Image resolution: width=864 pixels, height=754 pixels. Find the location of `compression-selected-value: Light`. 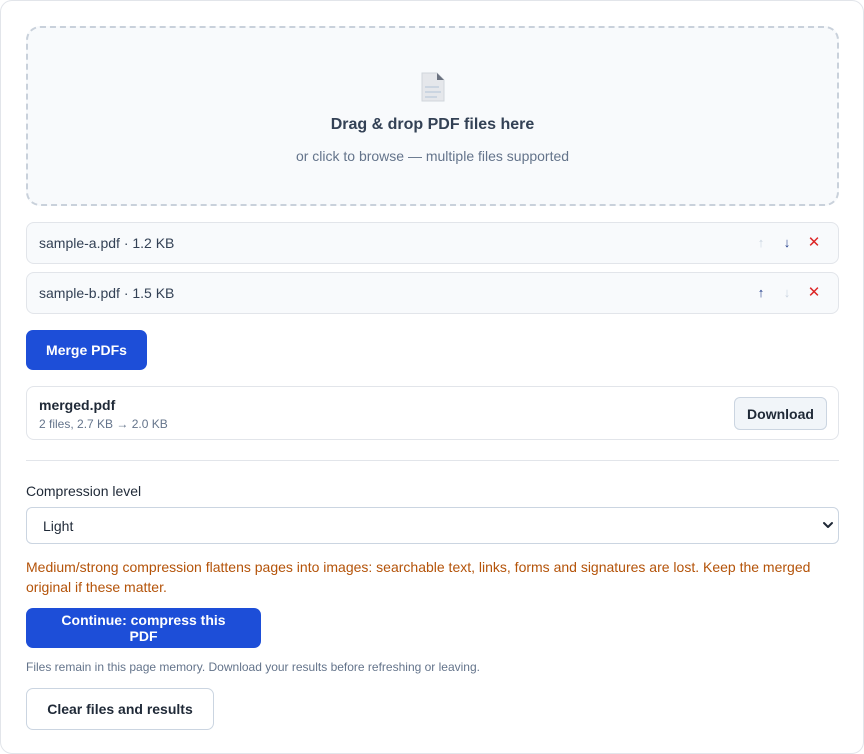

compression-selected-value: Light is located at coordinates (58, 526).